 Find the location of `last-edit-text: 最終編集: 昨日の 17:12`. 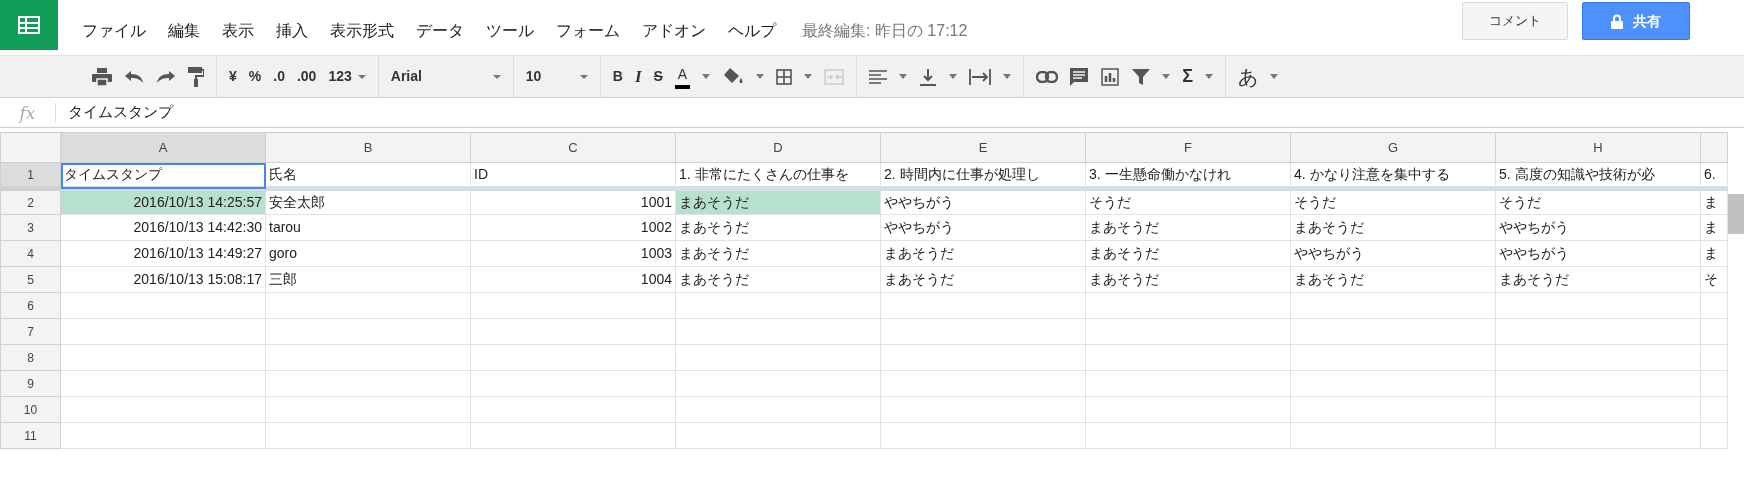

last-edit-text: 最終編集: 昨日の 17:12 is located at coordinates (885, 30).